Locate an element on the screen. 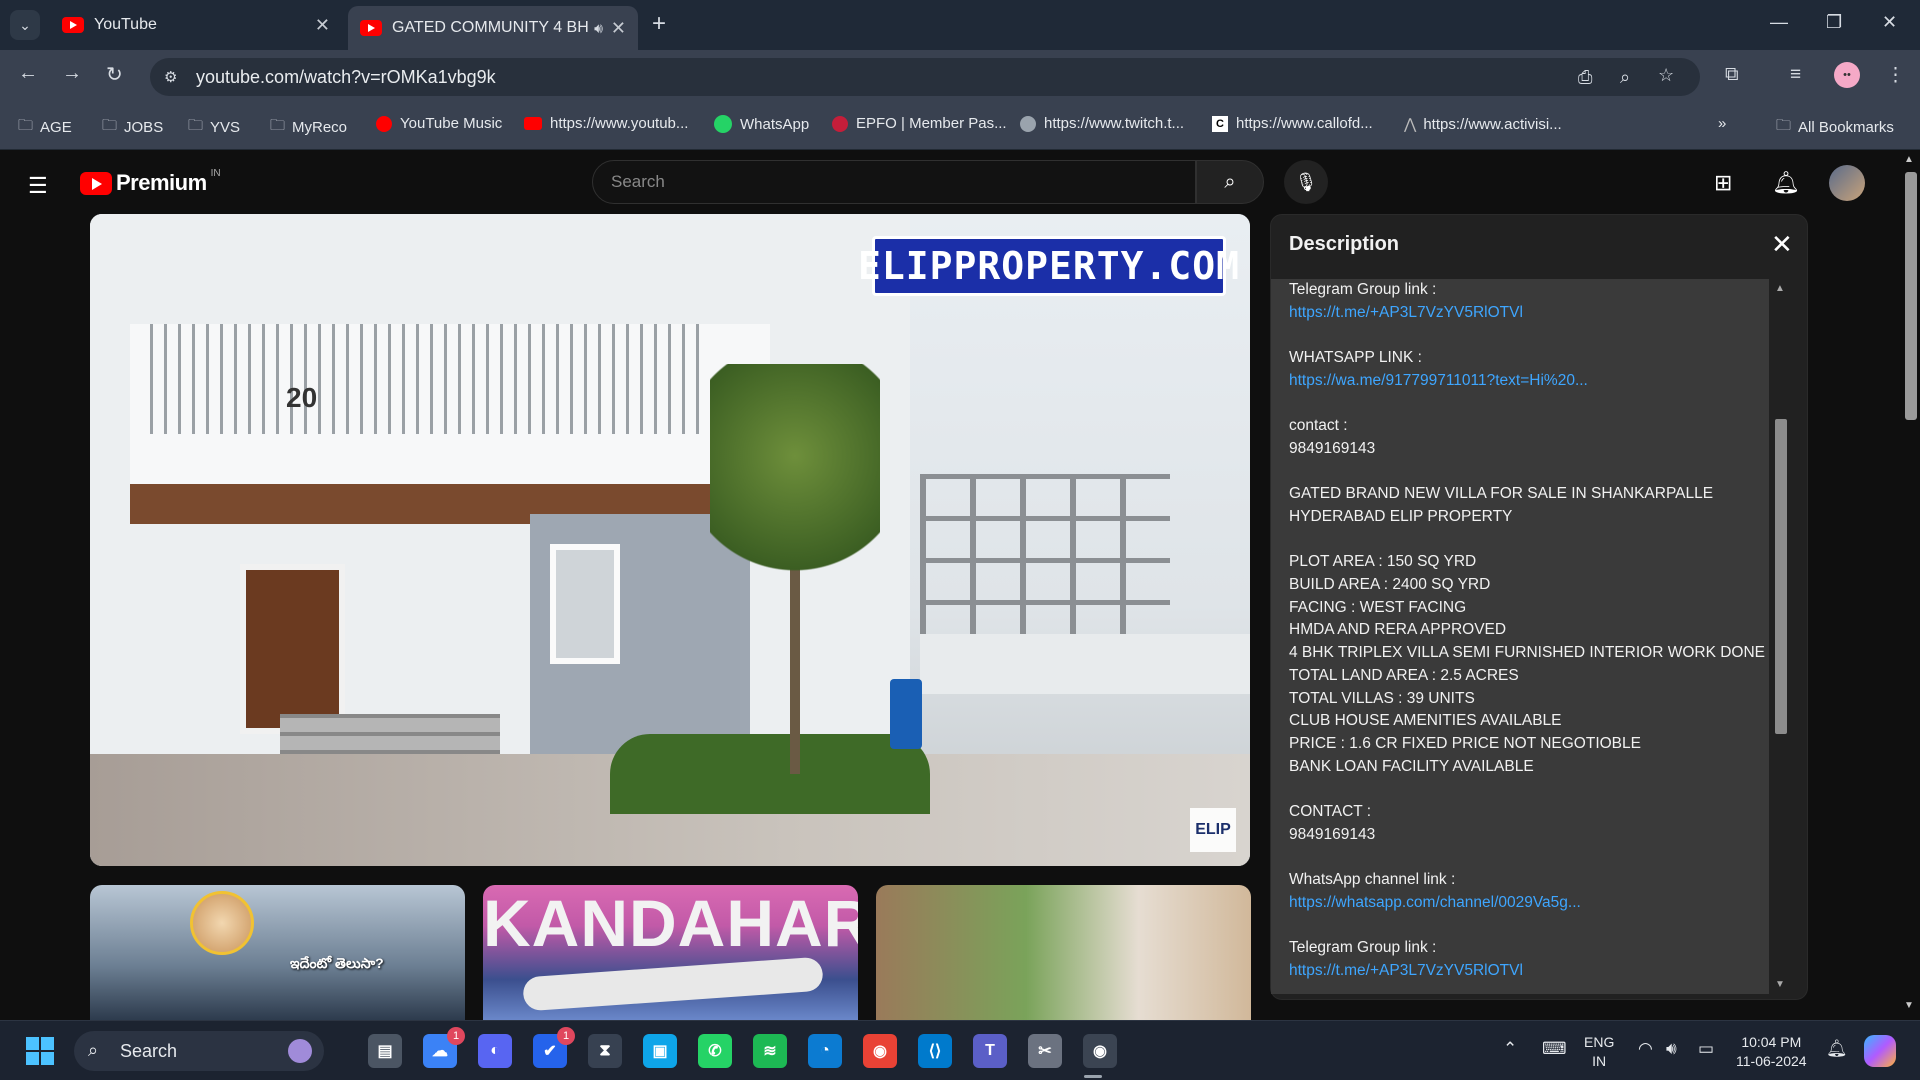 This screenshot has width=1920, height=1080. timer-icon: ⧗ is located at coordinates (605, 1051).